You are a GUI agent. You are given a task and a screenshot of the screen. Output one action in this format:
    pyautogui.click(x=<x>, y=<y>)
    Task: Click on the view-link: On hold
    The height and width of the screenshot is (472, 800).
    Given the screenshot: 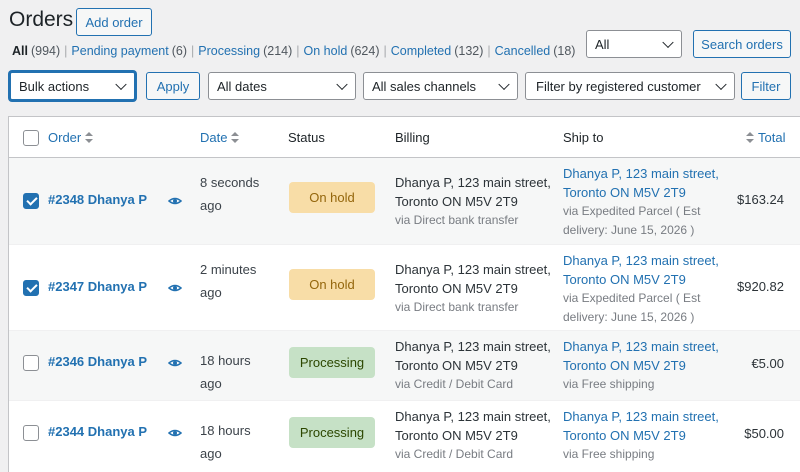 What is the action you would take?
    pyautogui.click(x=326, y=51)
    